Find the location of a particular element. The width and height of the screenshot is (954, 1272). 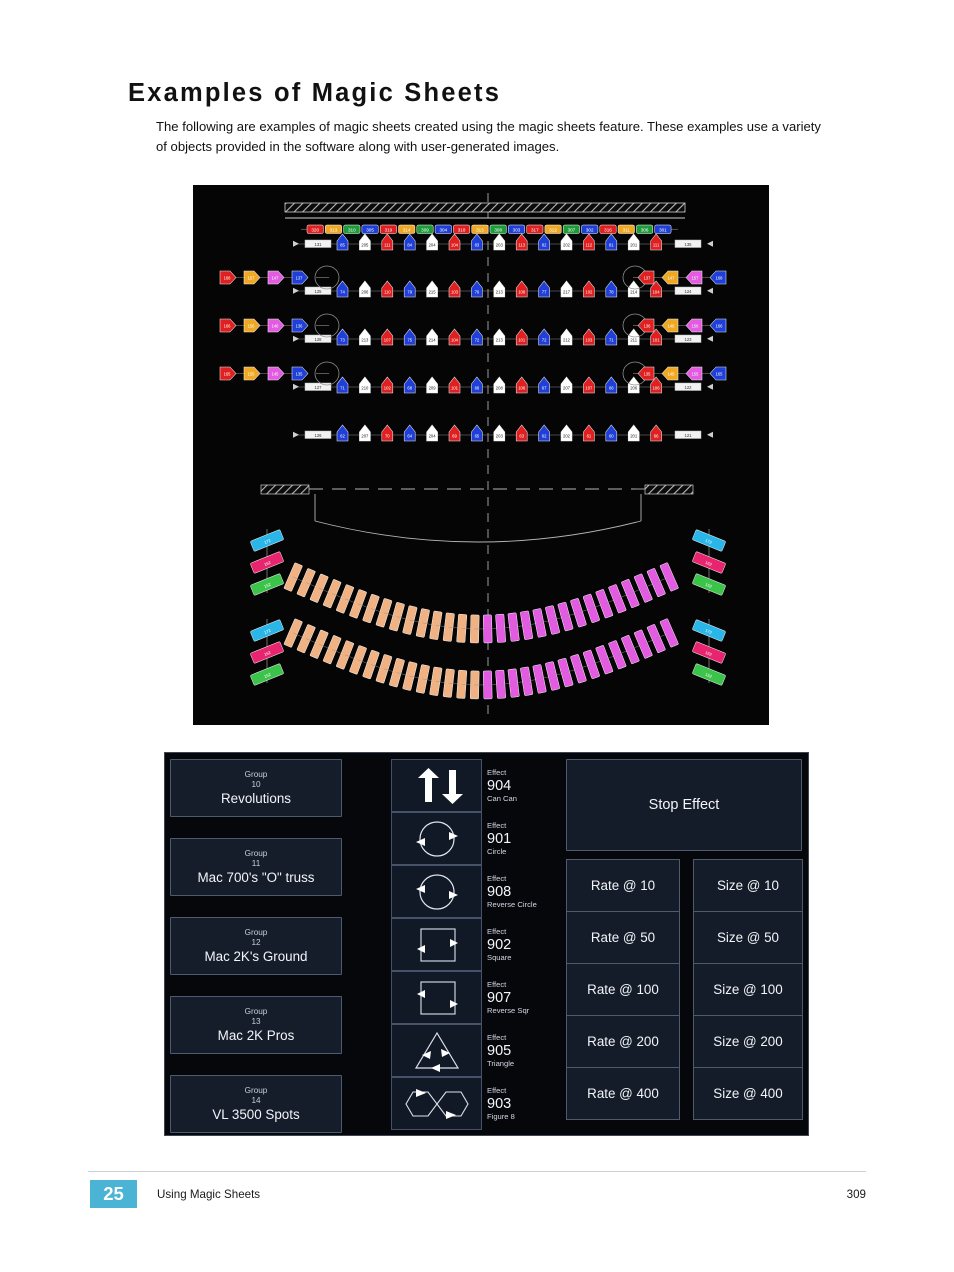

group-button-11: Group 11 Mac 700's "O" truss is located at coordinates (256, 867).